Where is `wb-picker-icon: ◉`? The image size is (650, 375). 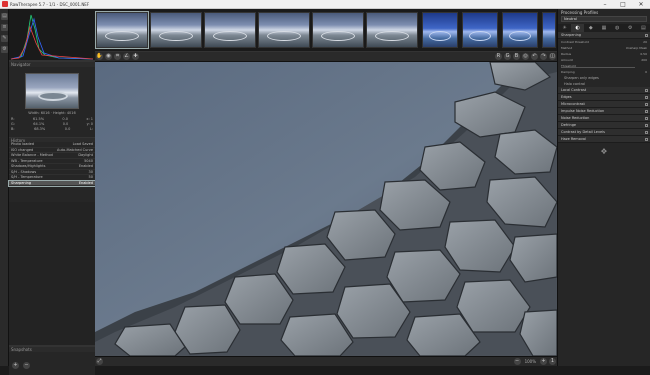 wb-picker-icon: ◉ is located at coordinates (108, 56).